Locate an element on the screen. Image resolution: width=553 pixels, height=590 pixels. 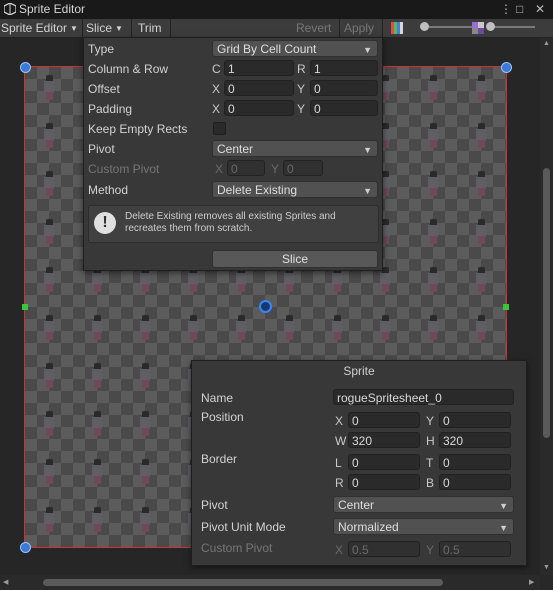
sprite-name-field: rogueSpritesheet_0 is located at coordinates (423, 397).